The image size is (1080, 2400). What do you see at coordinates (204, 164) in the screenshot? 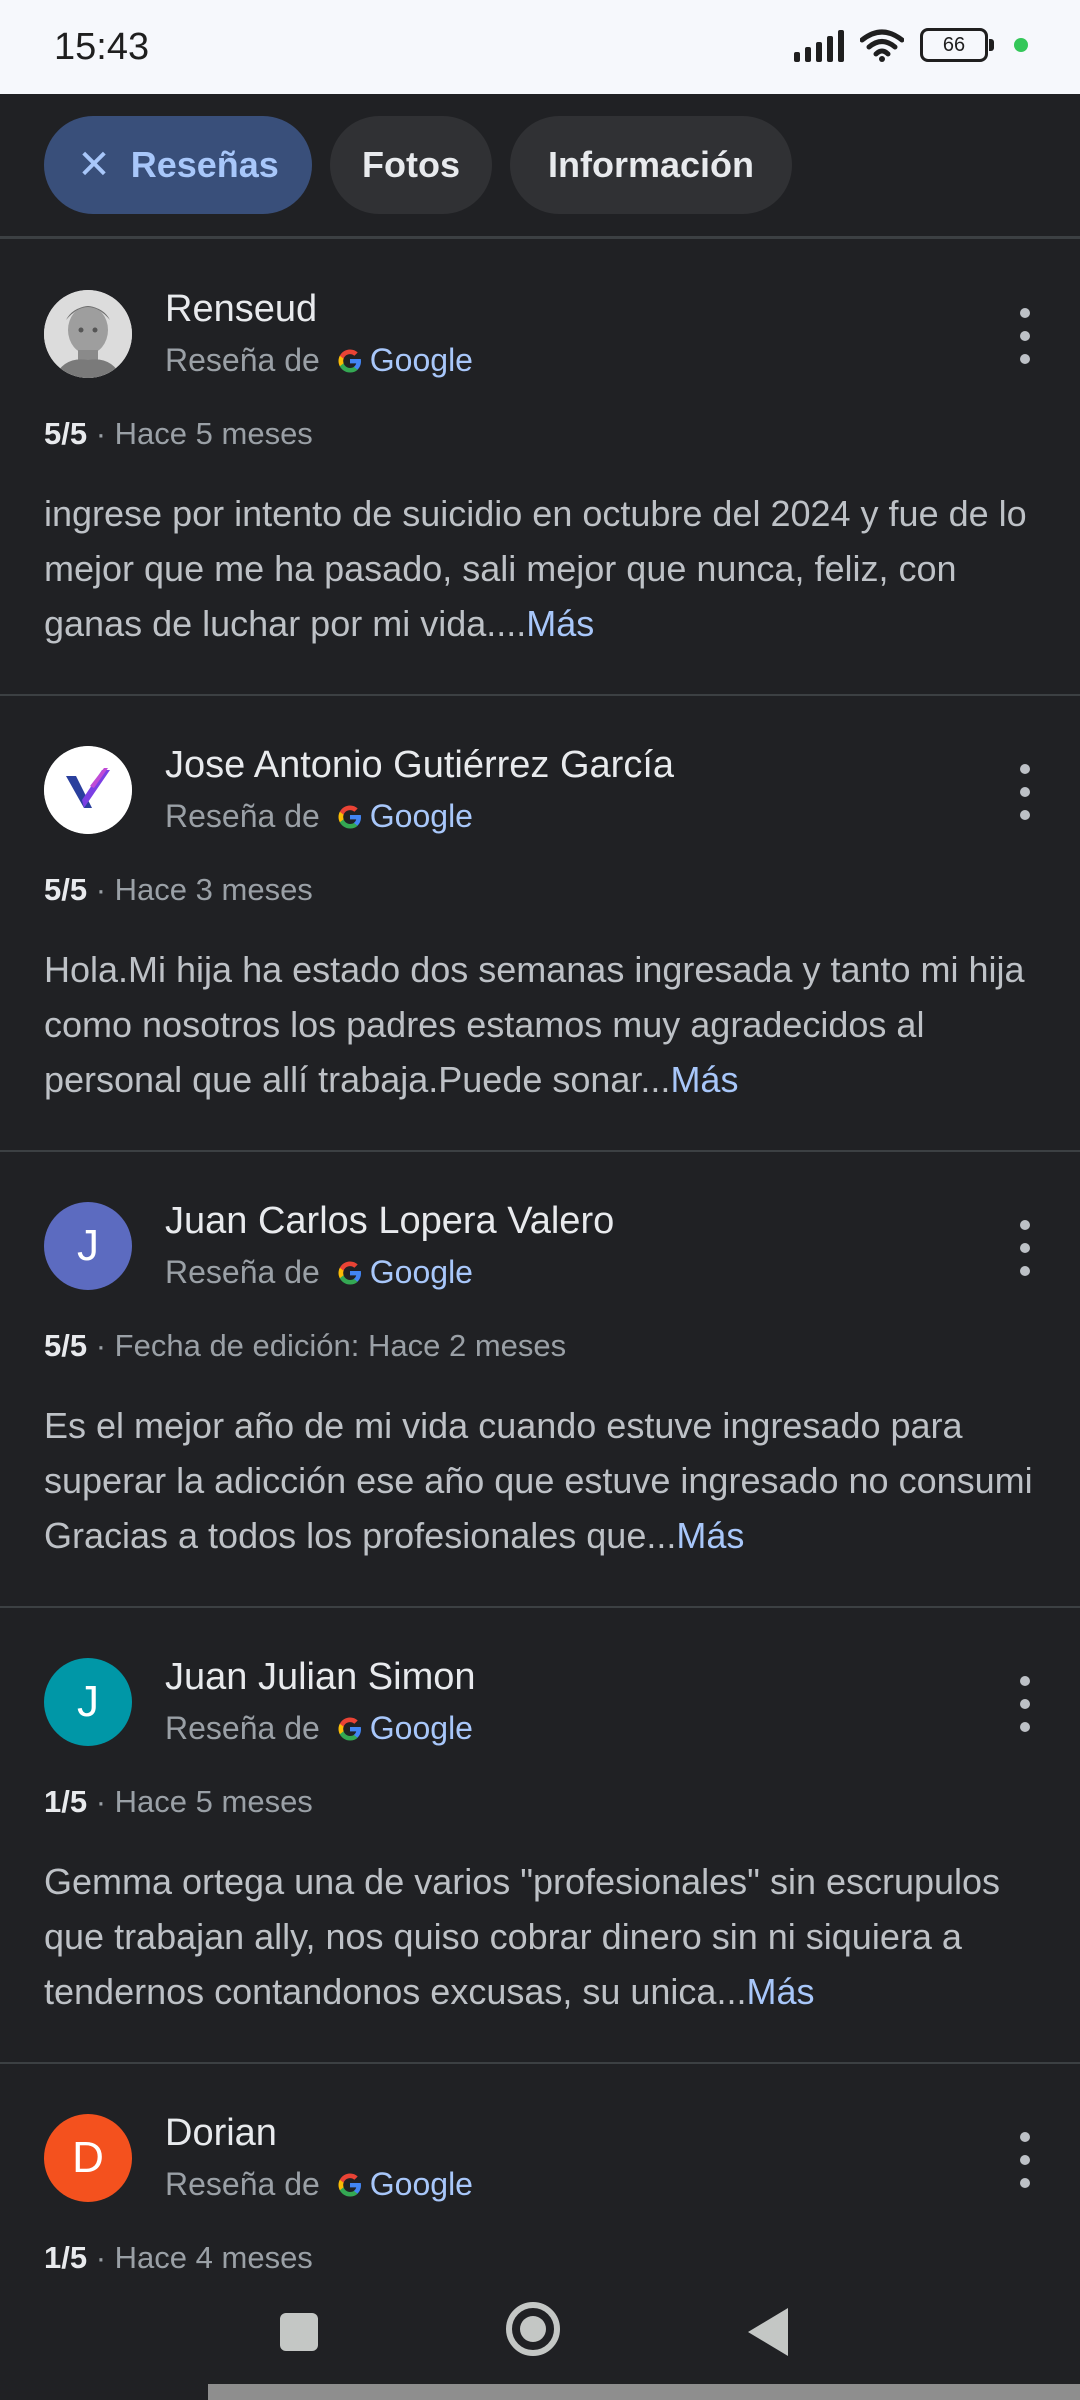
I see `tab-reviews-label: Reseñas` at bounding box center [204, 164].